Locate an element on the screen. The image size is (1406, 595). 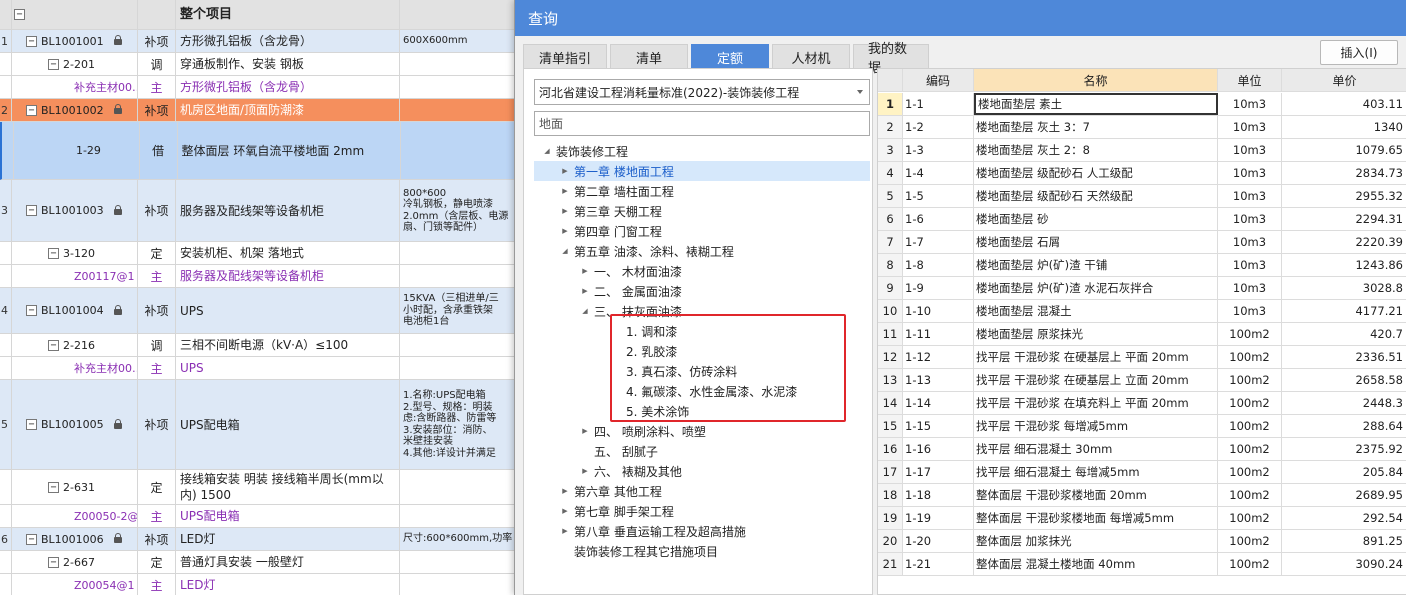
tree-node: 5. 美术涂饰 is located at coordinates (702, 411).